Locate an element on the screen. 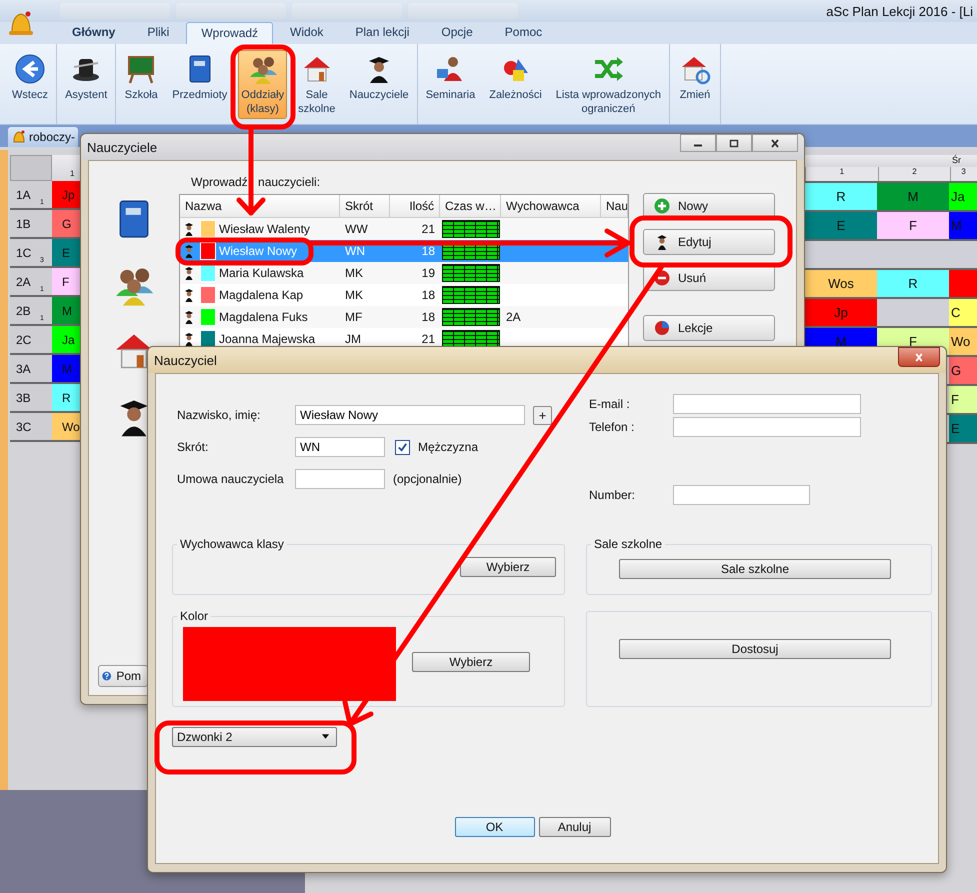  phone-field is located at coordinates (767, 427).